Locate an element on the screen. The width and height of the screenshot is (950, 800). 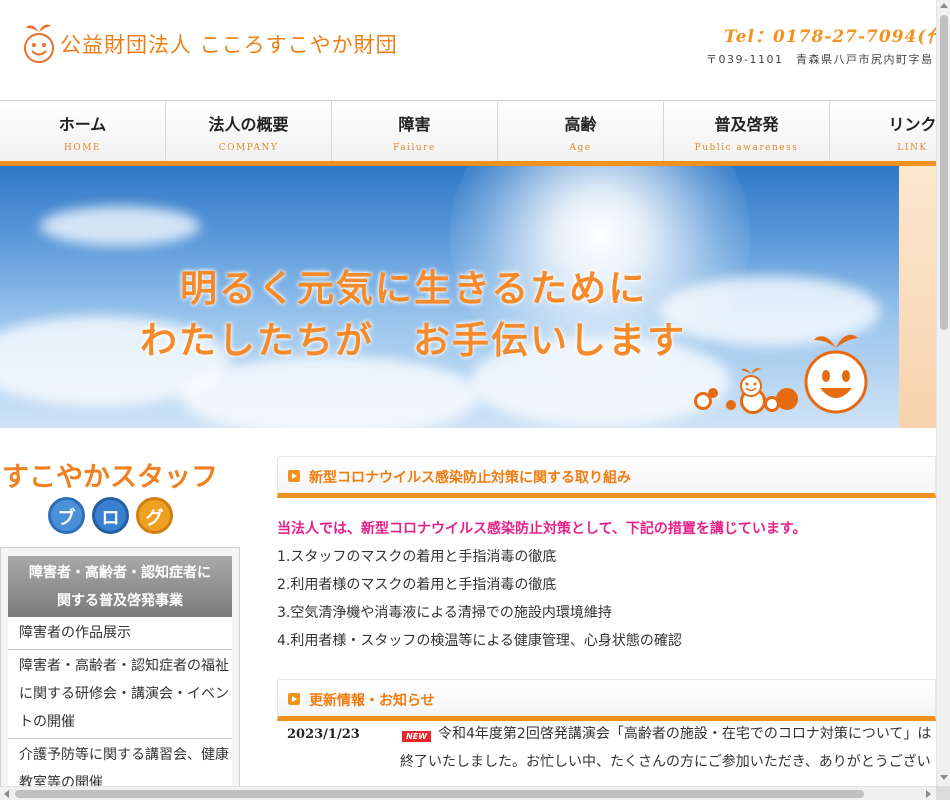
scroll-right-arrow-icon is located at coordinates (928, 794).